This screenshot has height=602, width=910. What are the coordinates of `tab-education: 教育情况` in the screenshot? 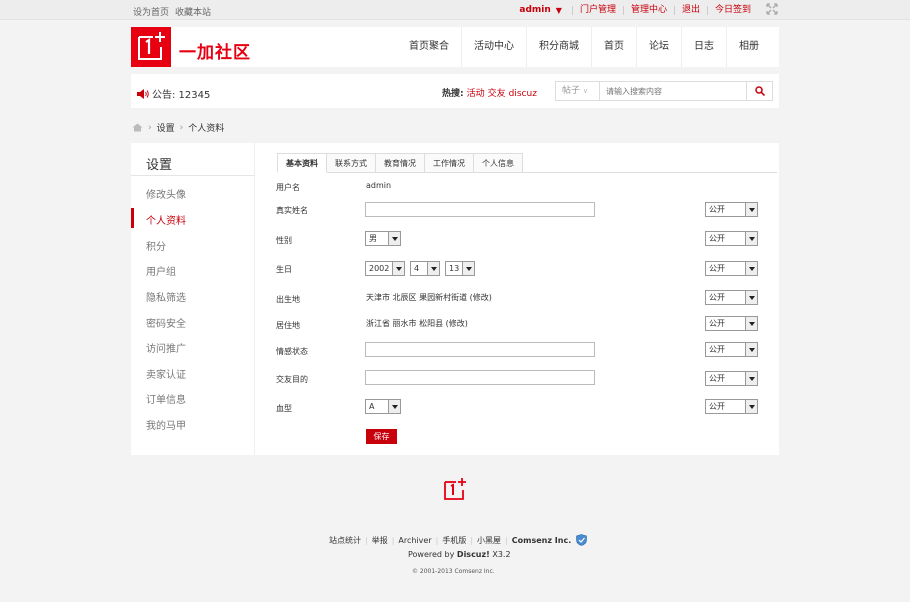 It's located at (400, 163).